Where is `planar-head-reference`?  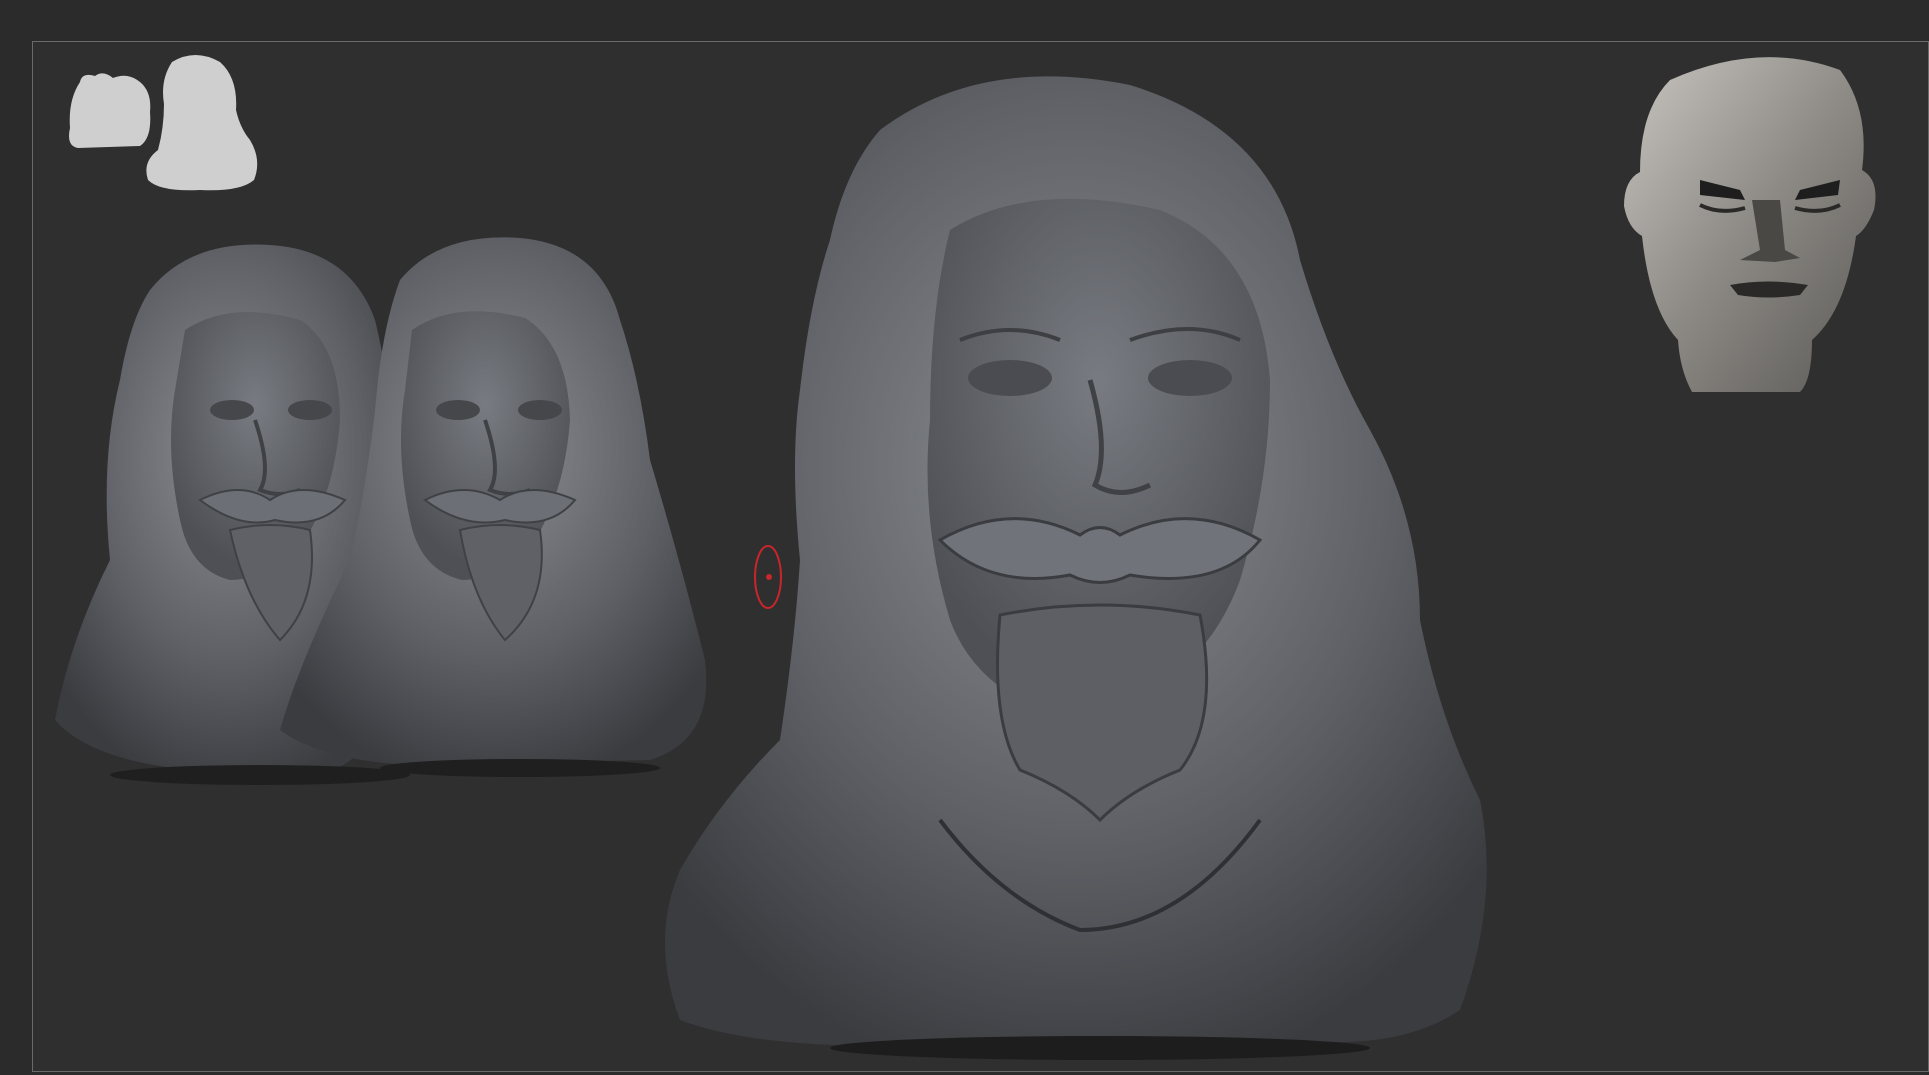 planar-head-reference is located at coordinates (1750, 225).